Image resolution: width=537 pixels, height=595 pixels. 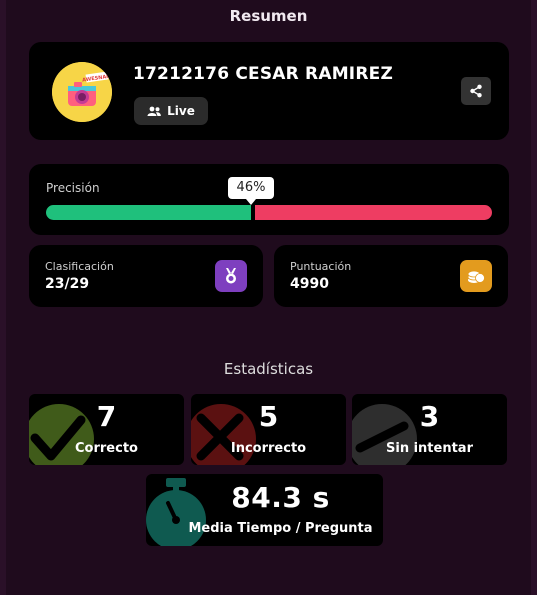 I want to click on unattempted-label: Sin intentar, so click(x=429, y=448).